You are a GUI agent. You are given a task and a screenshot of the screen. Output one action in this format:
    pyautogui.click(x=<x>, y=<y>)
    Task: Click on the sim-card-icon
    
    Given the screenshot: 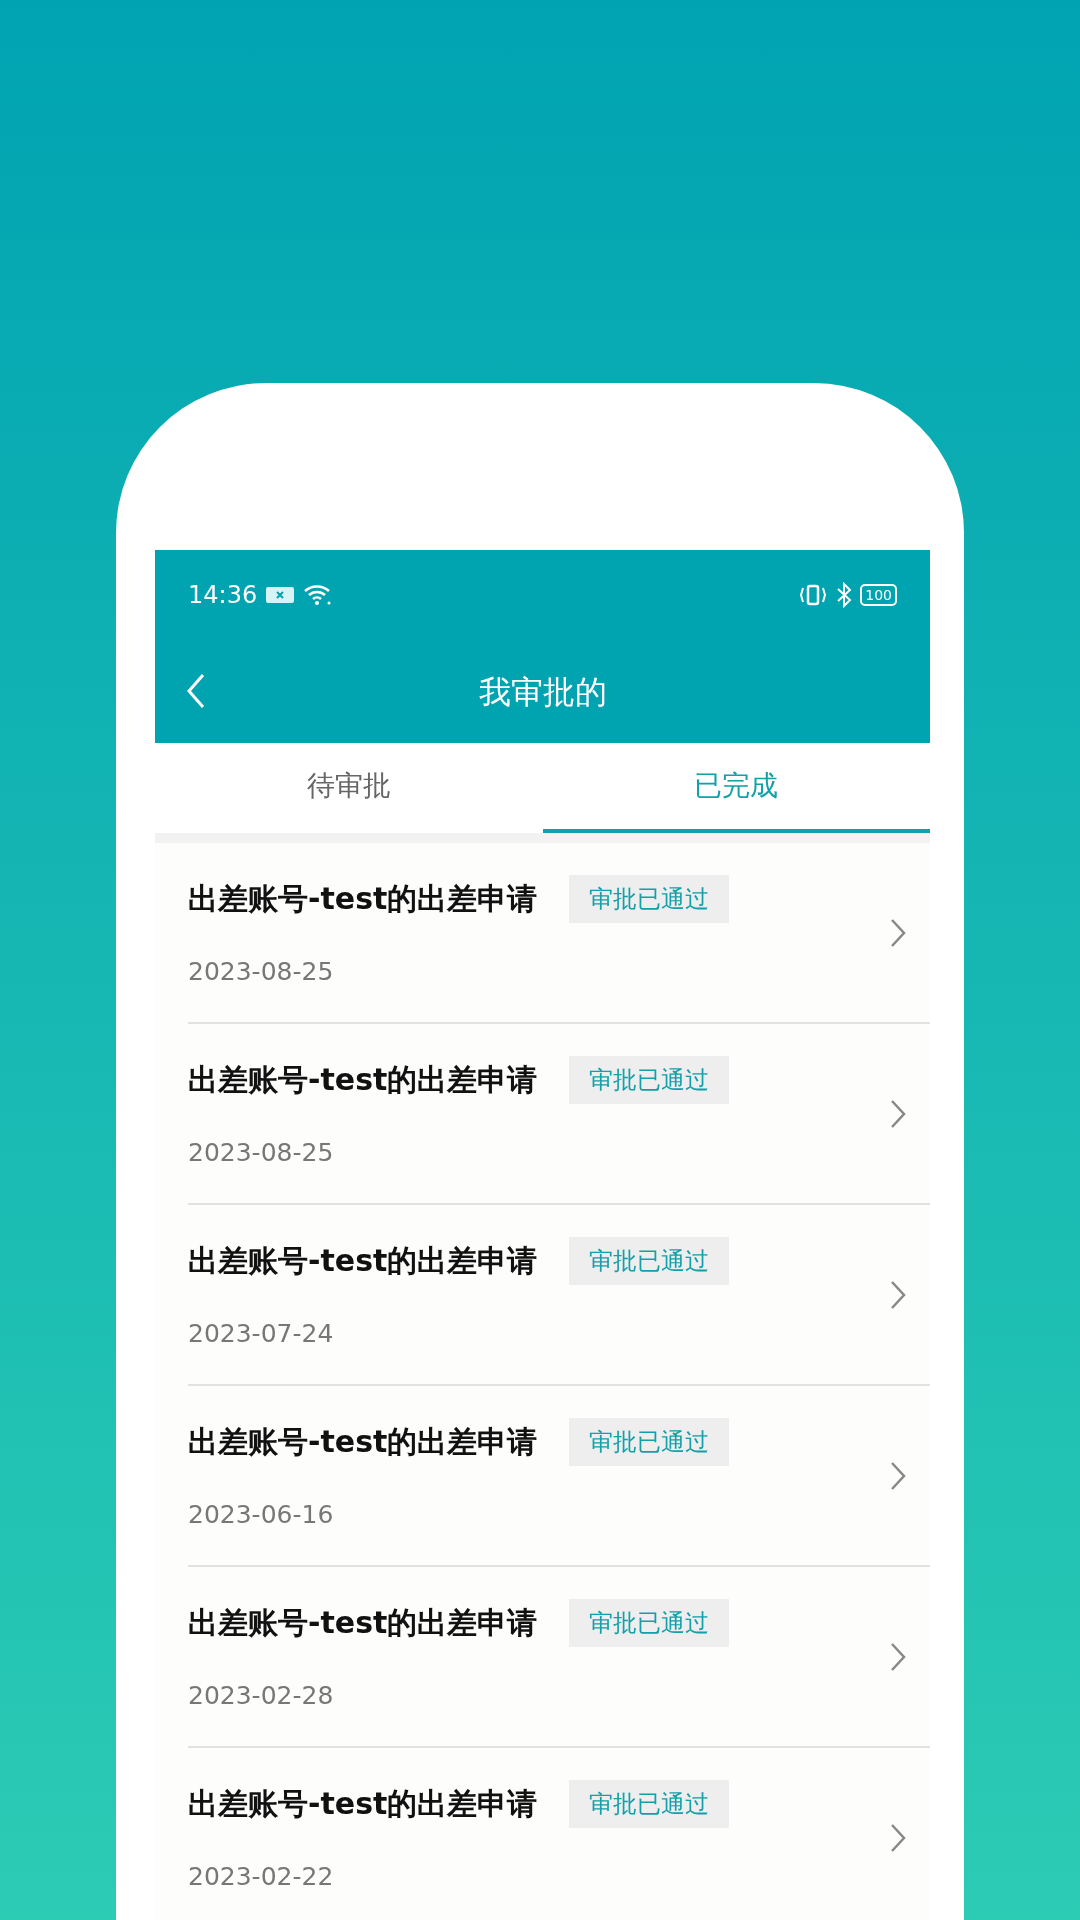 What is the action you would take?
    pyautogui.click(x=280, y=595)
    